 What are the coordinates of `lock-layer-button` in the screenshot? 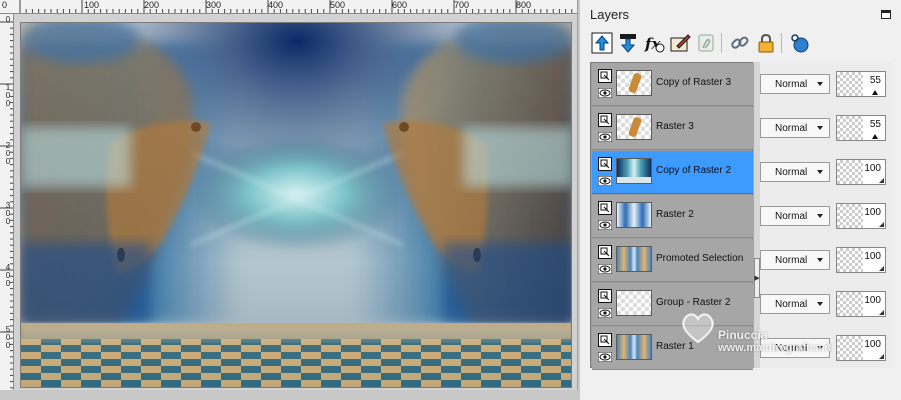 It's located at (766, 43).